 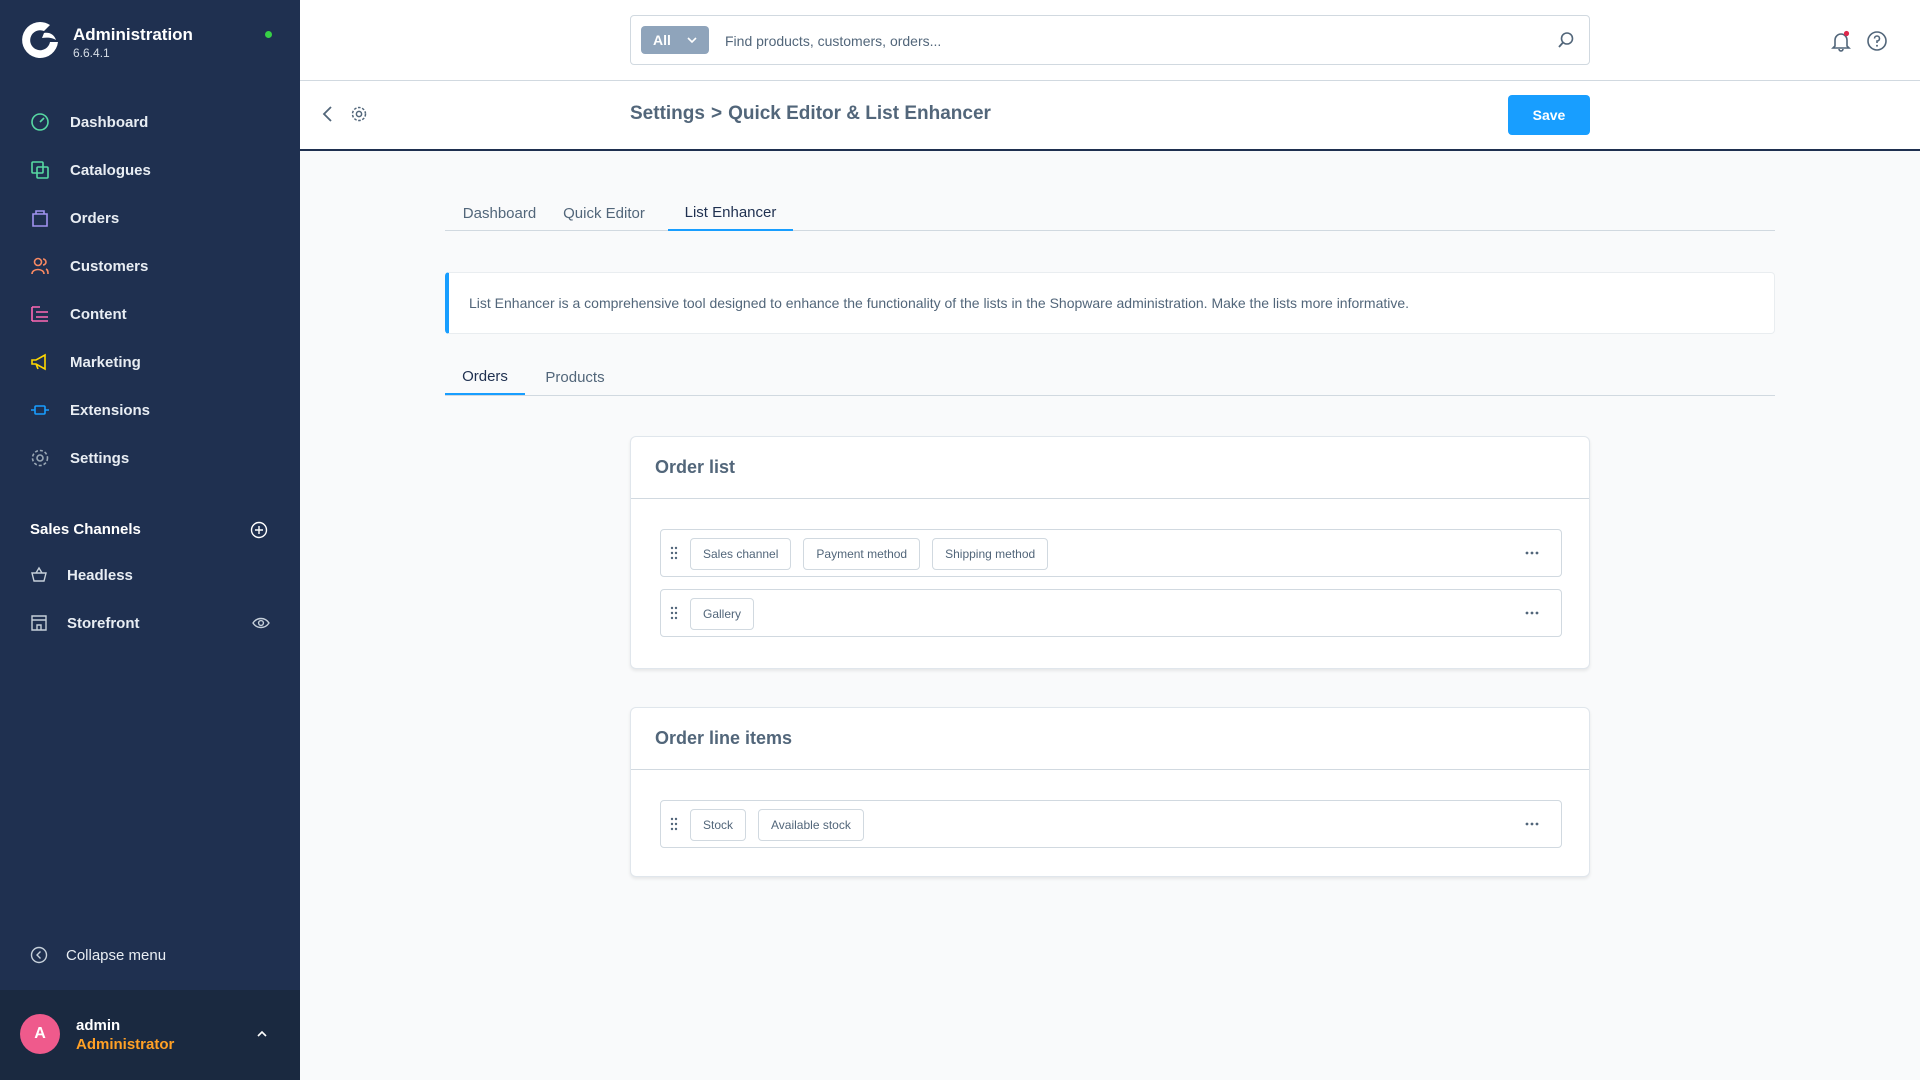 I want to click on chevron-up-icon, so click(x=262, y=1034).